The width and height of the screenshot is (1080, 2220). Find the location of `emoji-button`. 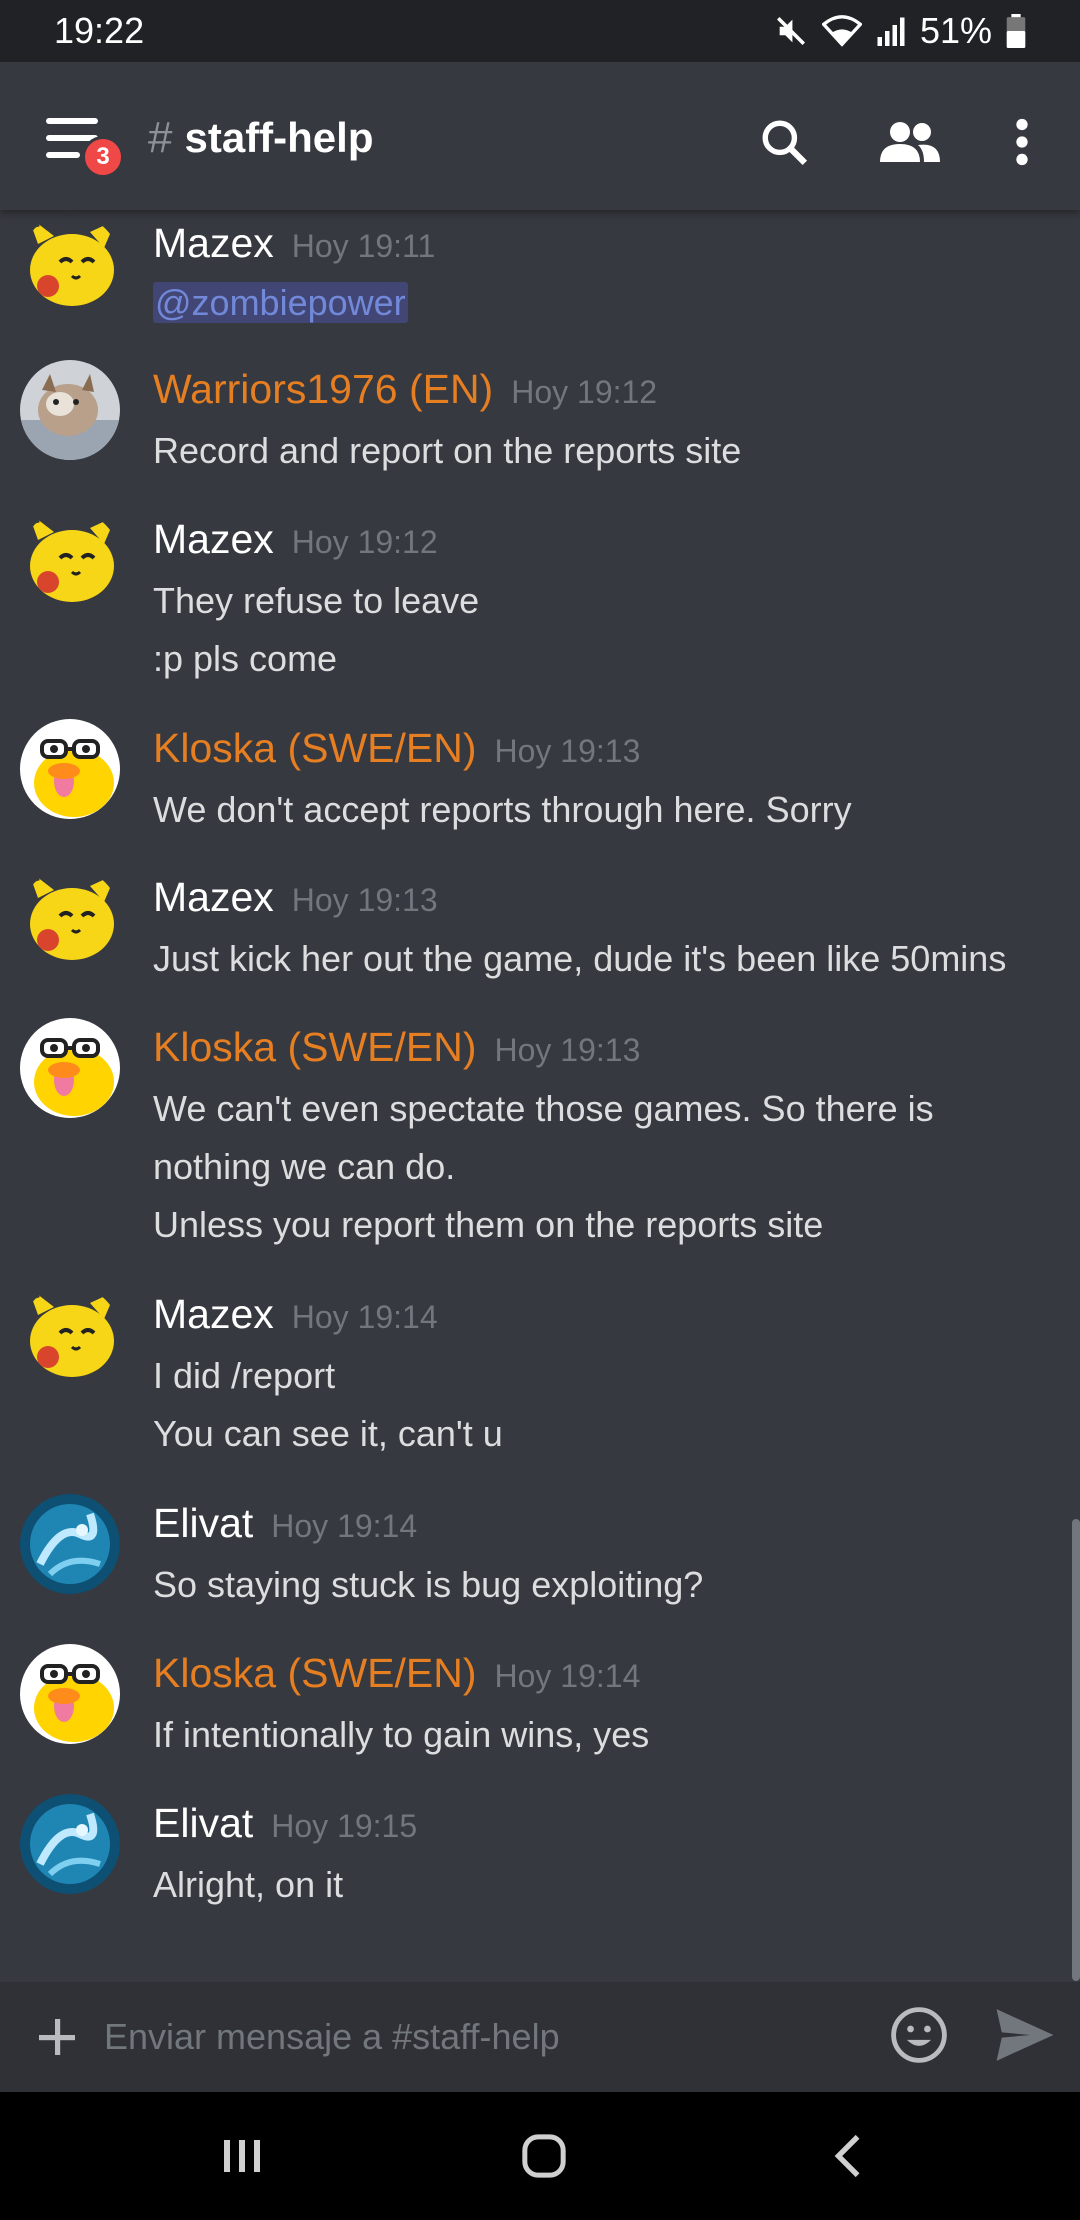

emoji-button is located at coordinates (921, 2037).